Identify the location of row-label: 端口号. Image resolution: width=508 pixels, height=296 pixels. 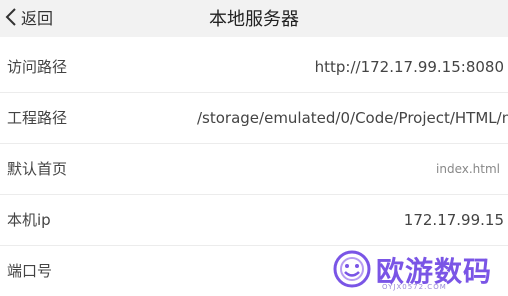
(30, 271).